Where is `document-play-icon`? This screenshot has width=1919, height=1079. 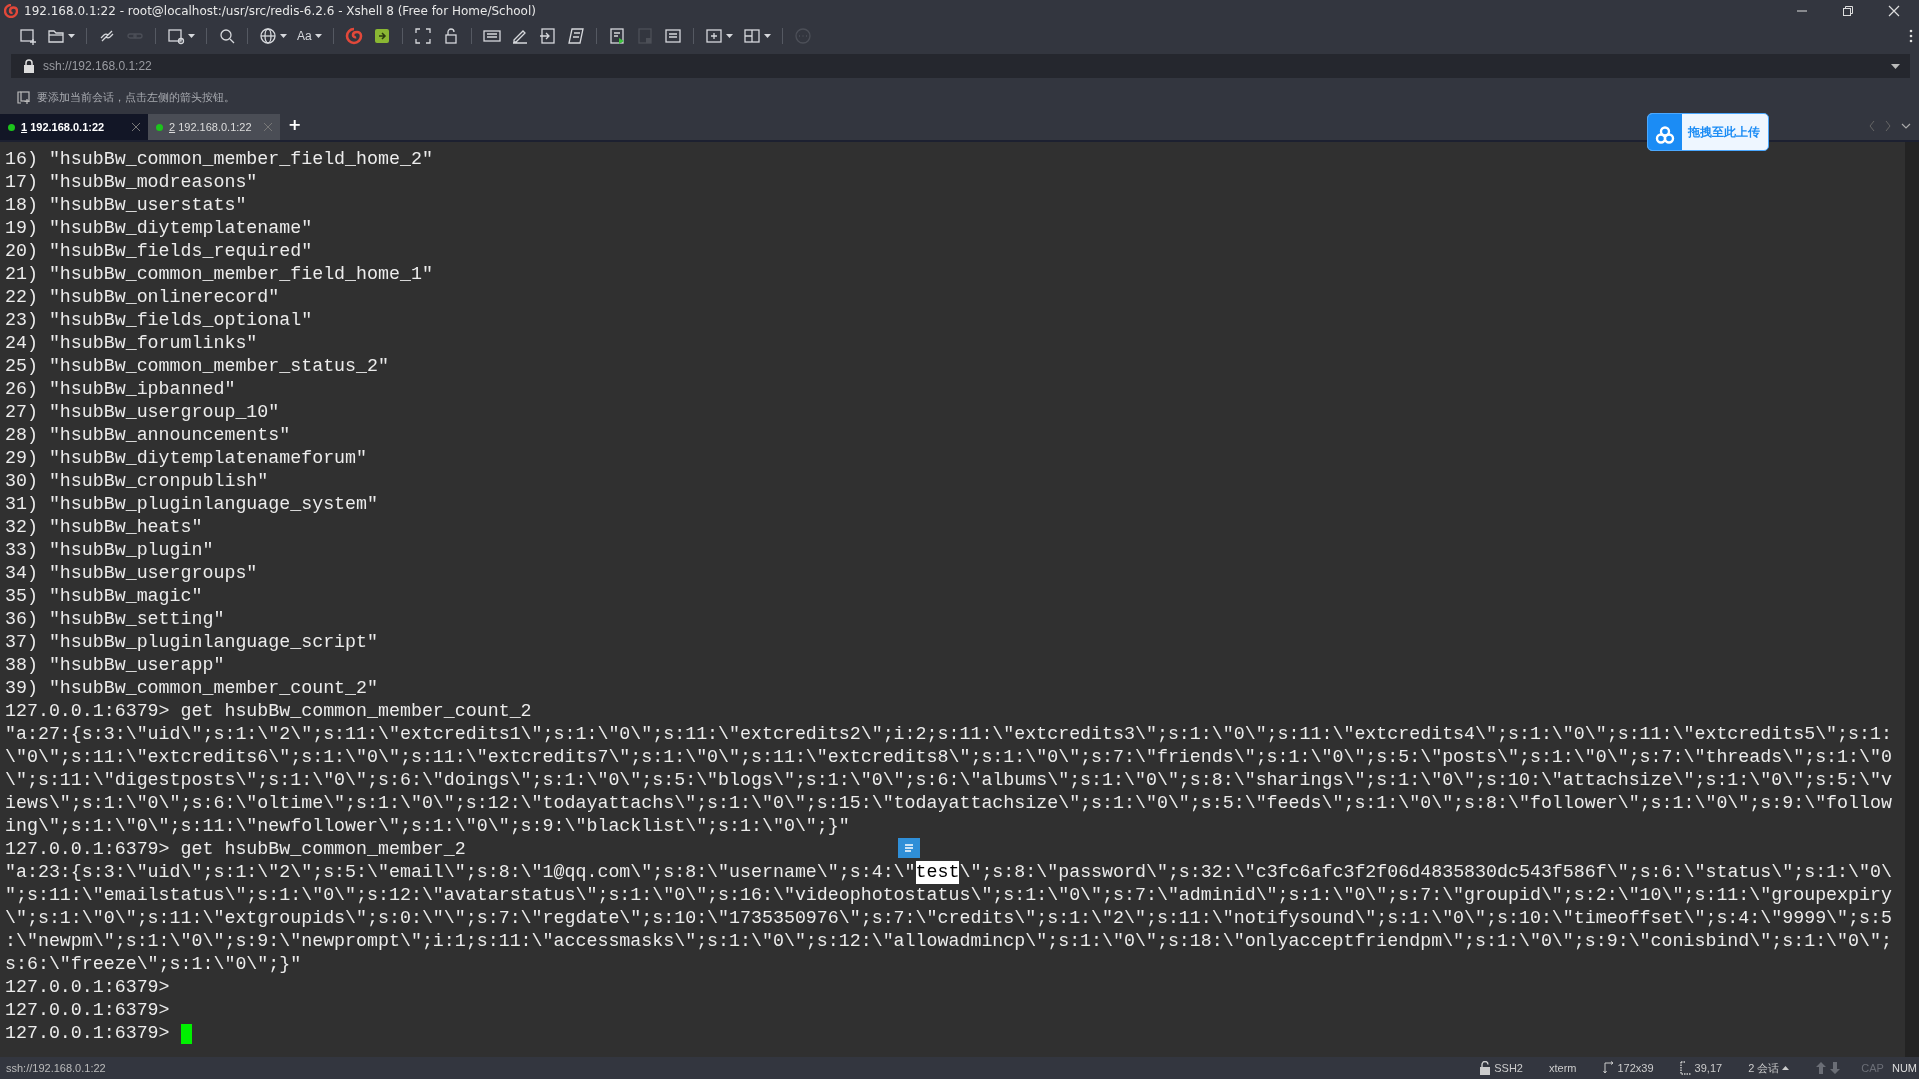 document-play-icon is located at coordinates (616, 36).